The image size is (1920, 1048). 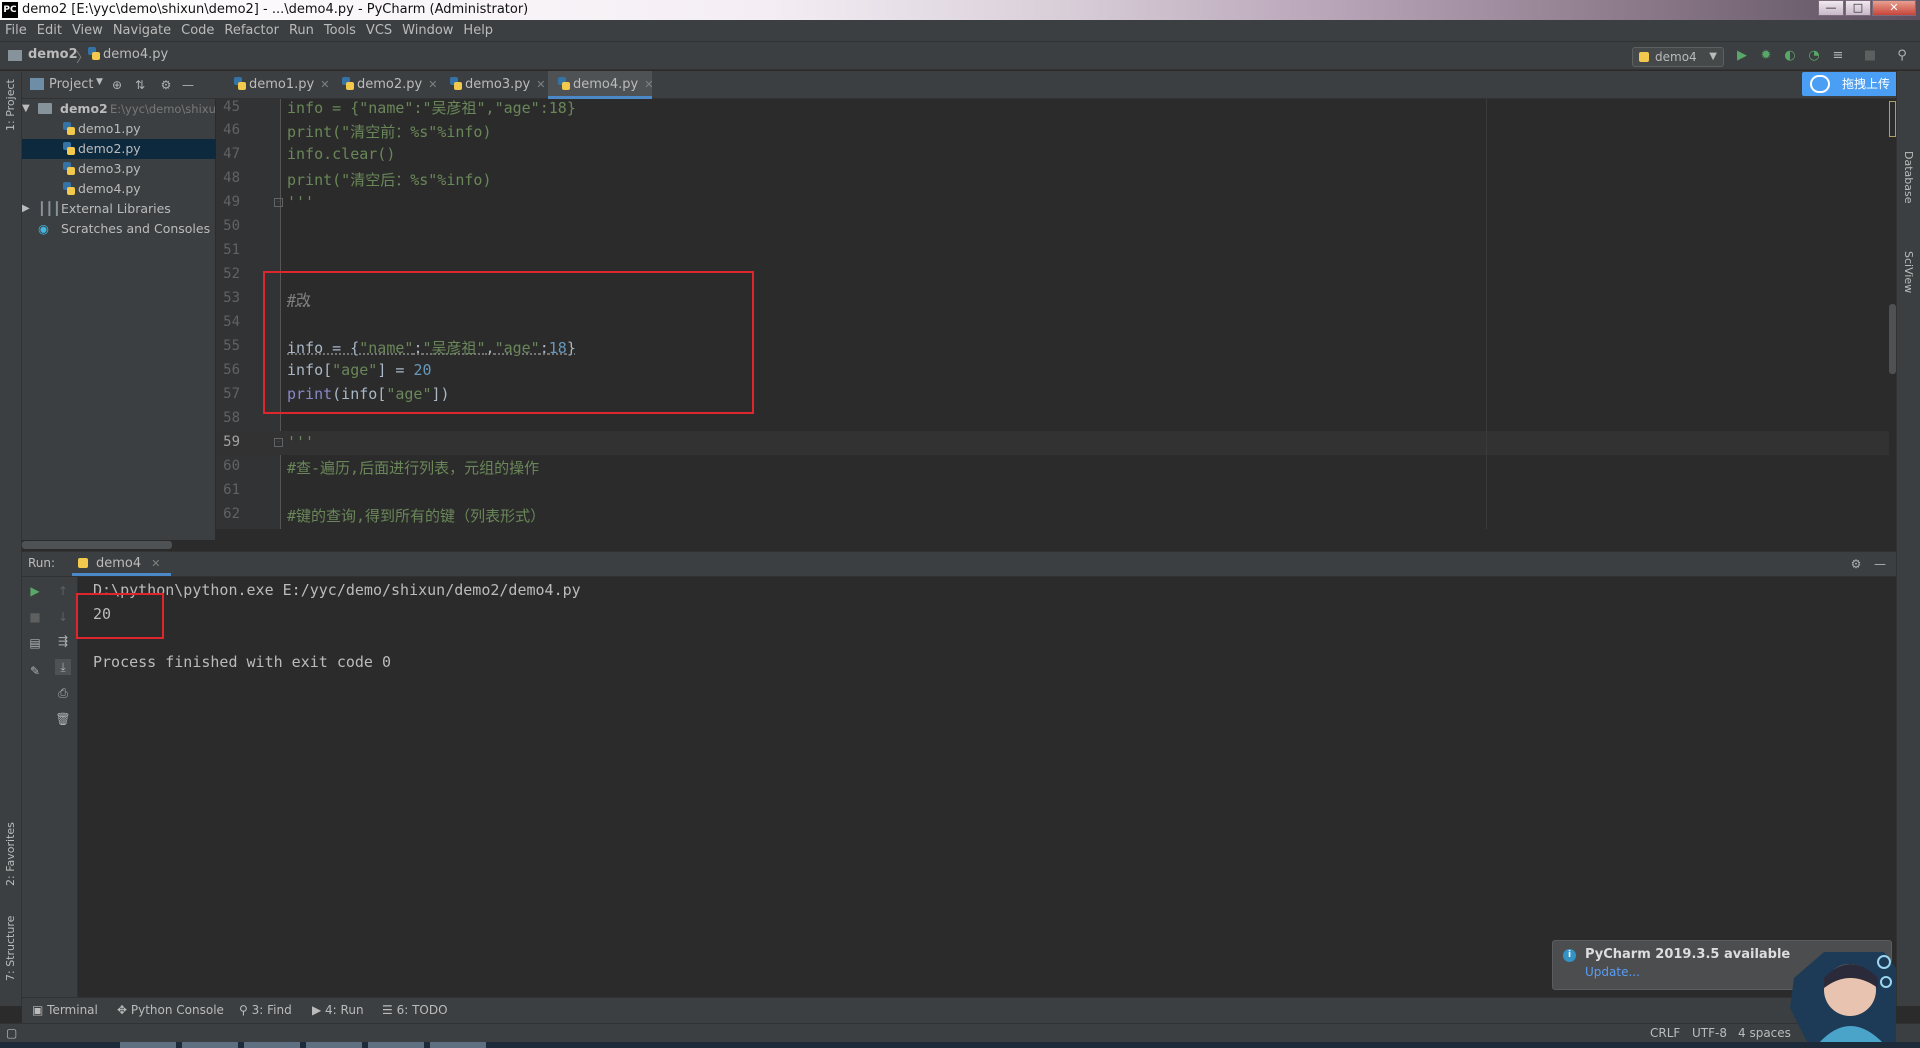 I want to click on tree-external-libraries-label: External Libraries, so click(x=116, y=208).